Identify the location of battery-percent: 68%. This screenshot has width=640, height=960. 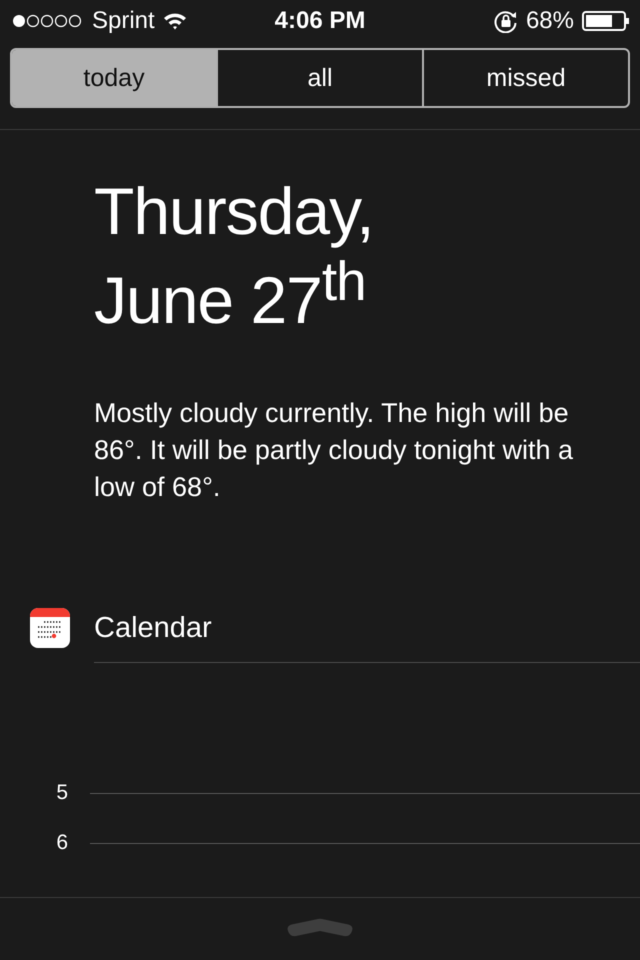
(550, 21).